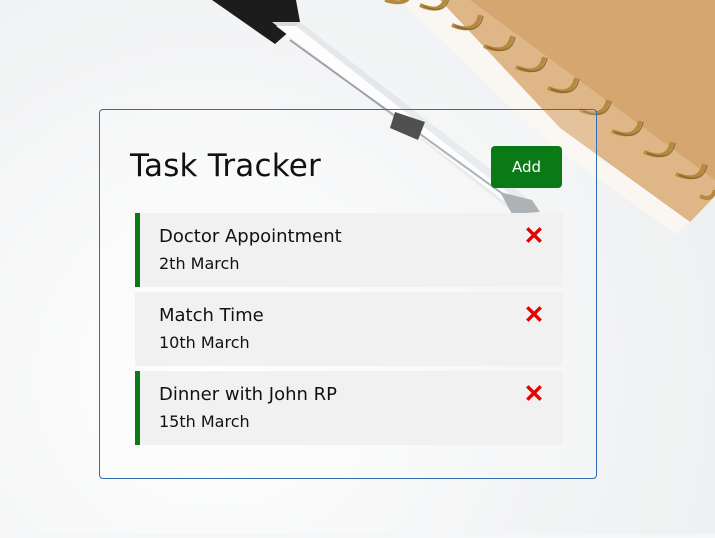 The height and width of the screenshot is (538, 715). What do you see at coordinates (349, 250) in the screenshot?
I see `task-item: Doctor Appointment 2th March` at bounding box center [349, 250].